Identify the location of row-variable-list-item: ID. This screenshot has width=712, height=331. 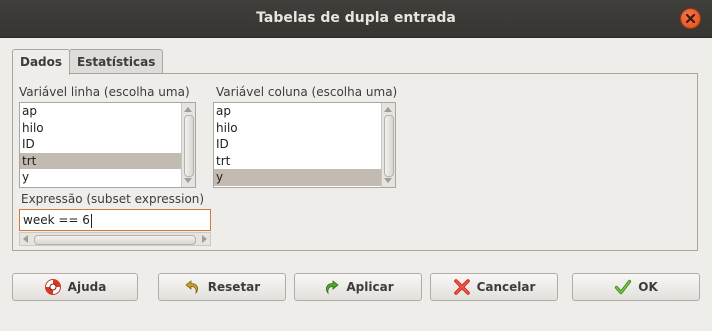
(107, 144).